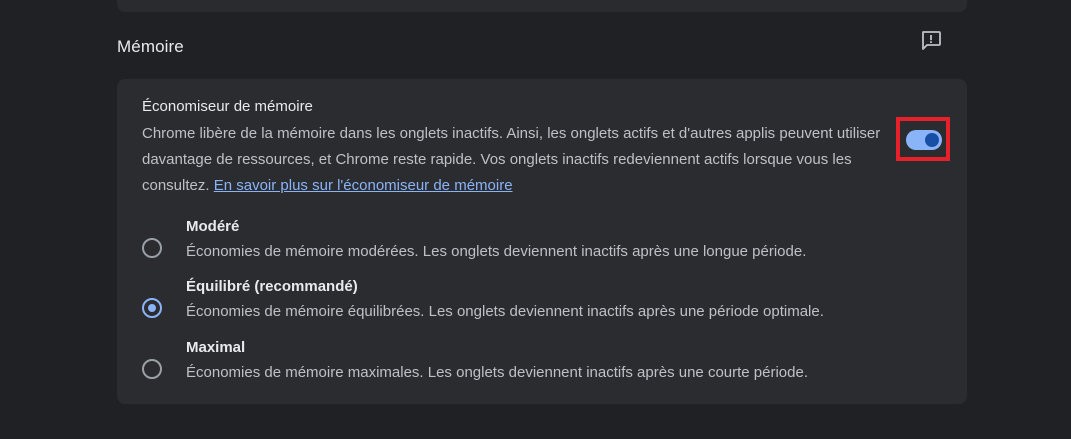 This screenshot has height=439, width=1071. What do you see at coordinates (150, 46) in the screenshot?
I see `section-title: Mémoire` at bounding box center [150, 46].